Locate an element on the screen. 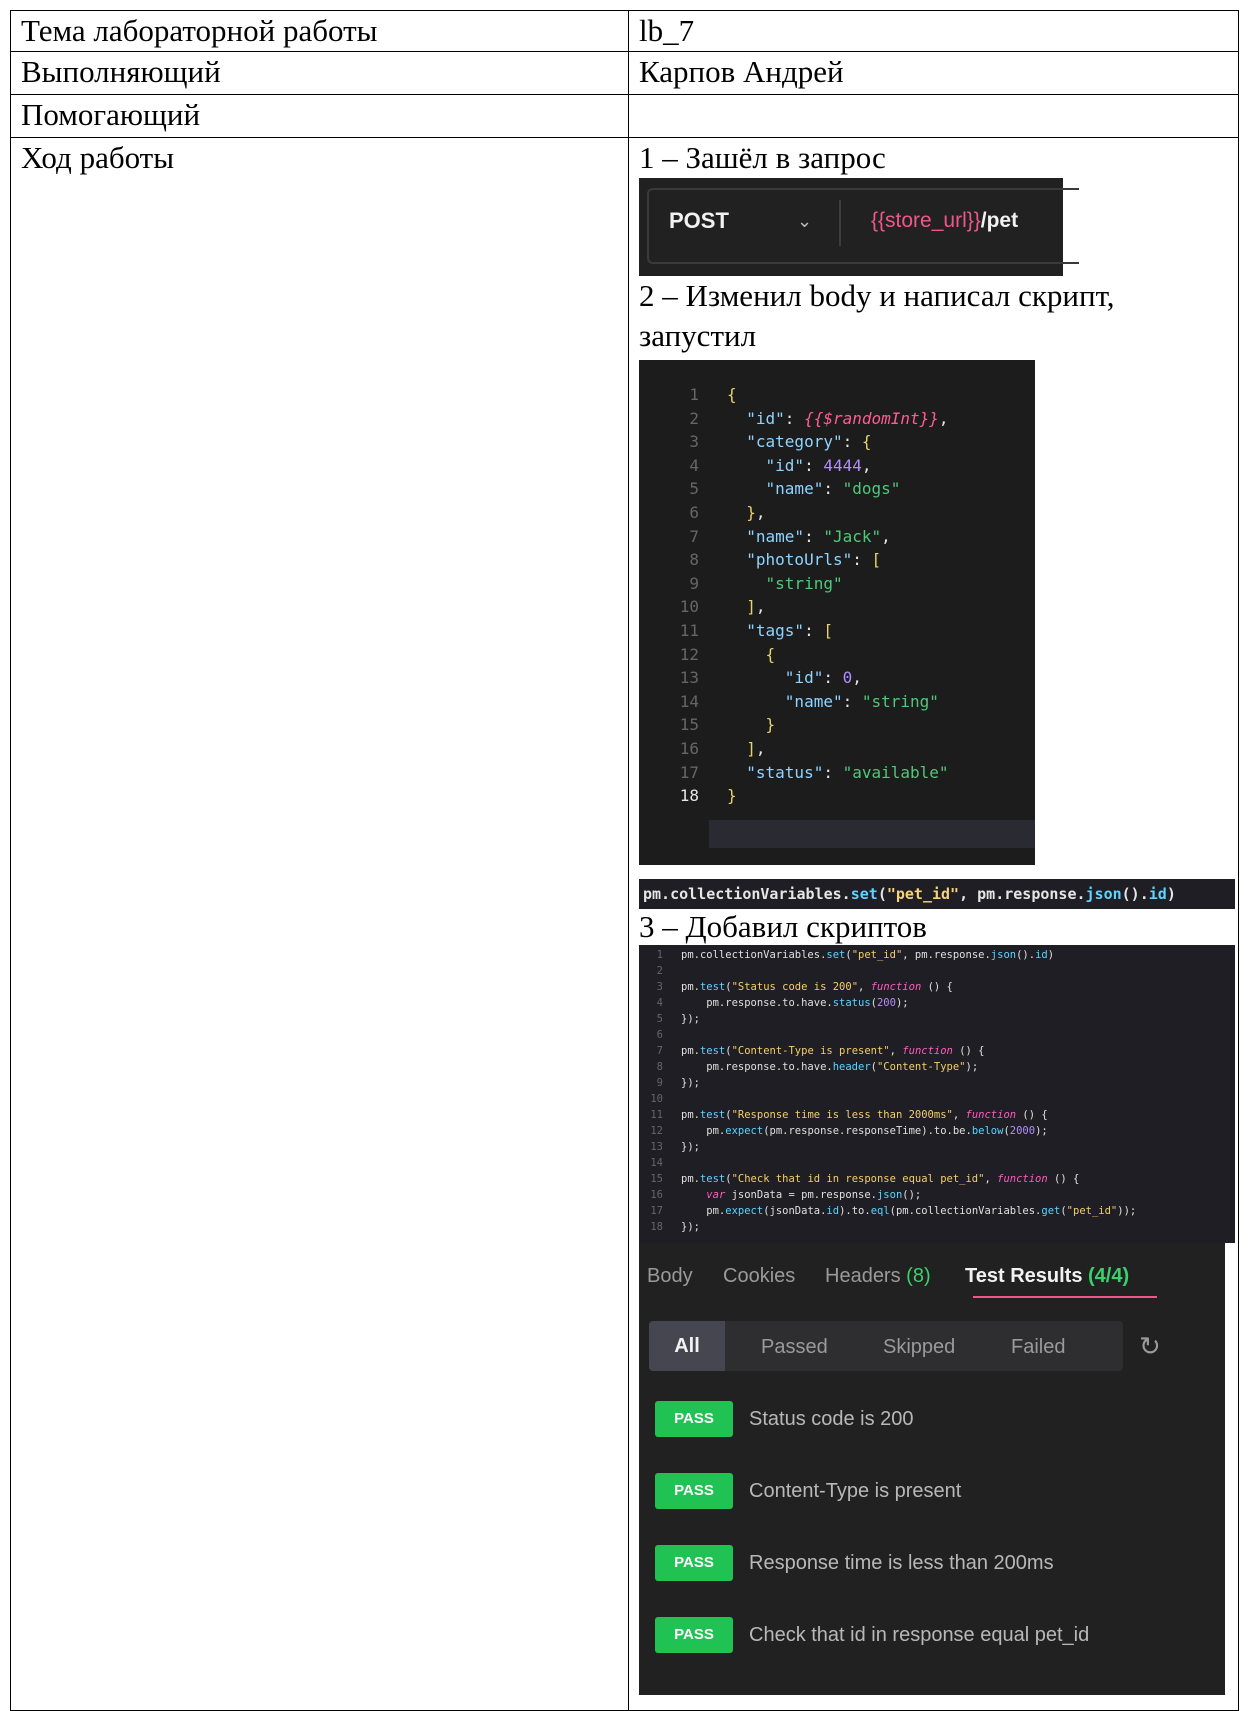 Image resolution: width=1259 pixels, height=1711 pixels. filter-passed: Passed is located at coordinates (794, 1347).